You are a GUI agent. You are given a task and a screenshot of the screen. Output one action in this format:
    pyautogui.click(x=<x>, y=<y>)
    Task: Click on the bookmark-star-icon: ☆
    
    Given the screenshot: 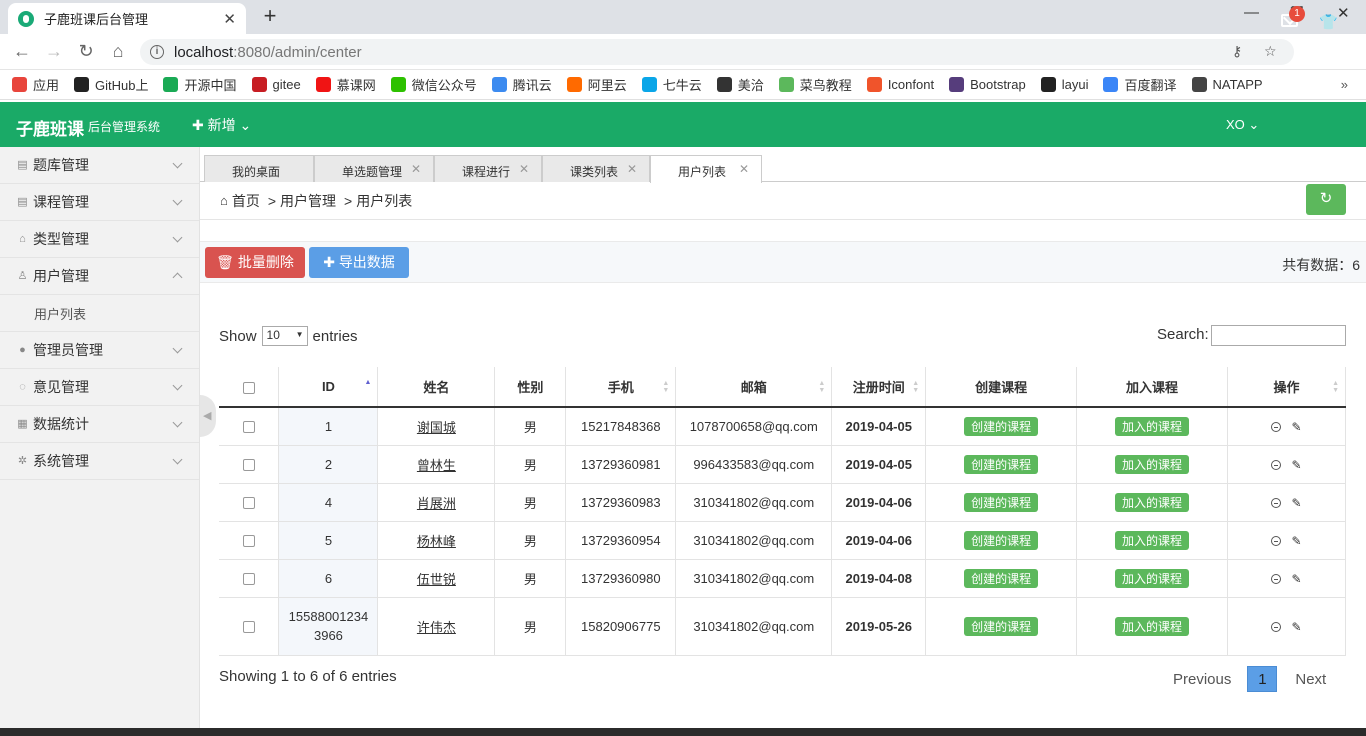 What is the action you would take?
    pyautogui.click(x=1270, y=51)
    